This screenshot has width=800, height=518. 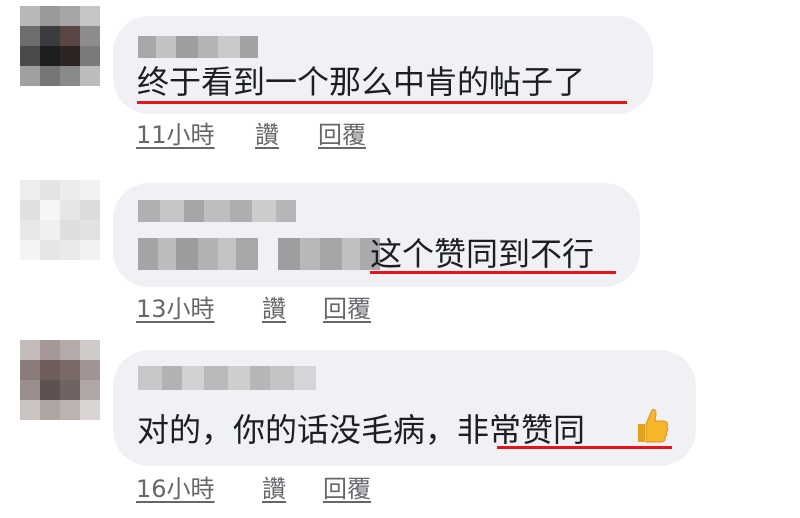 I want to click on thumbs-up-icon, so click(x=653, y=426).